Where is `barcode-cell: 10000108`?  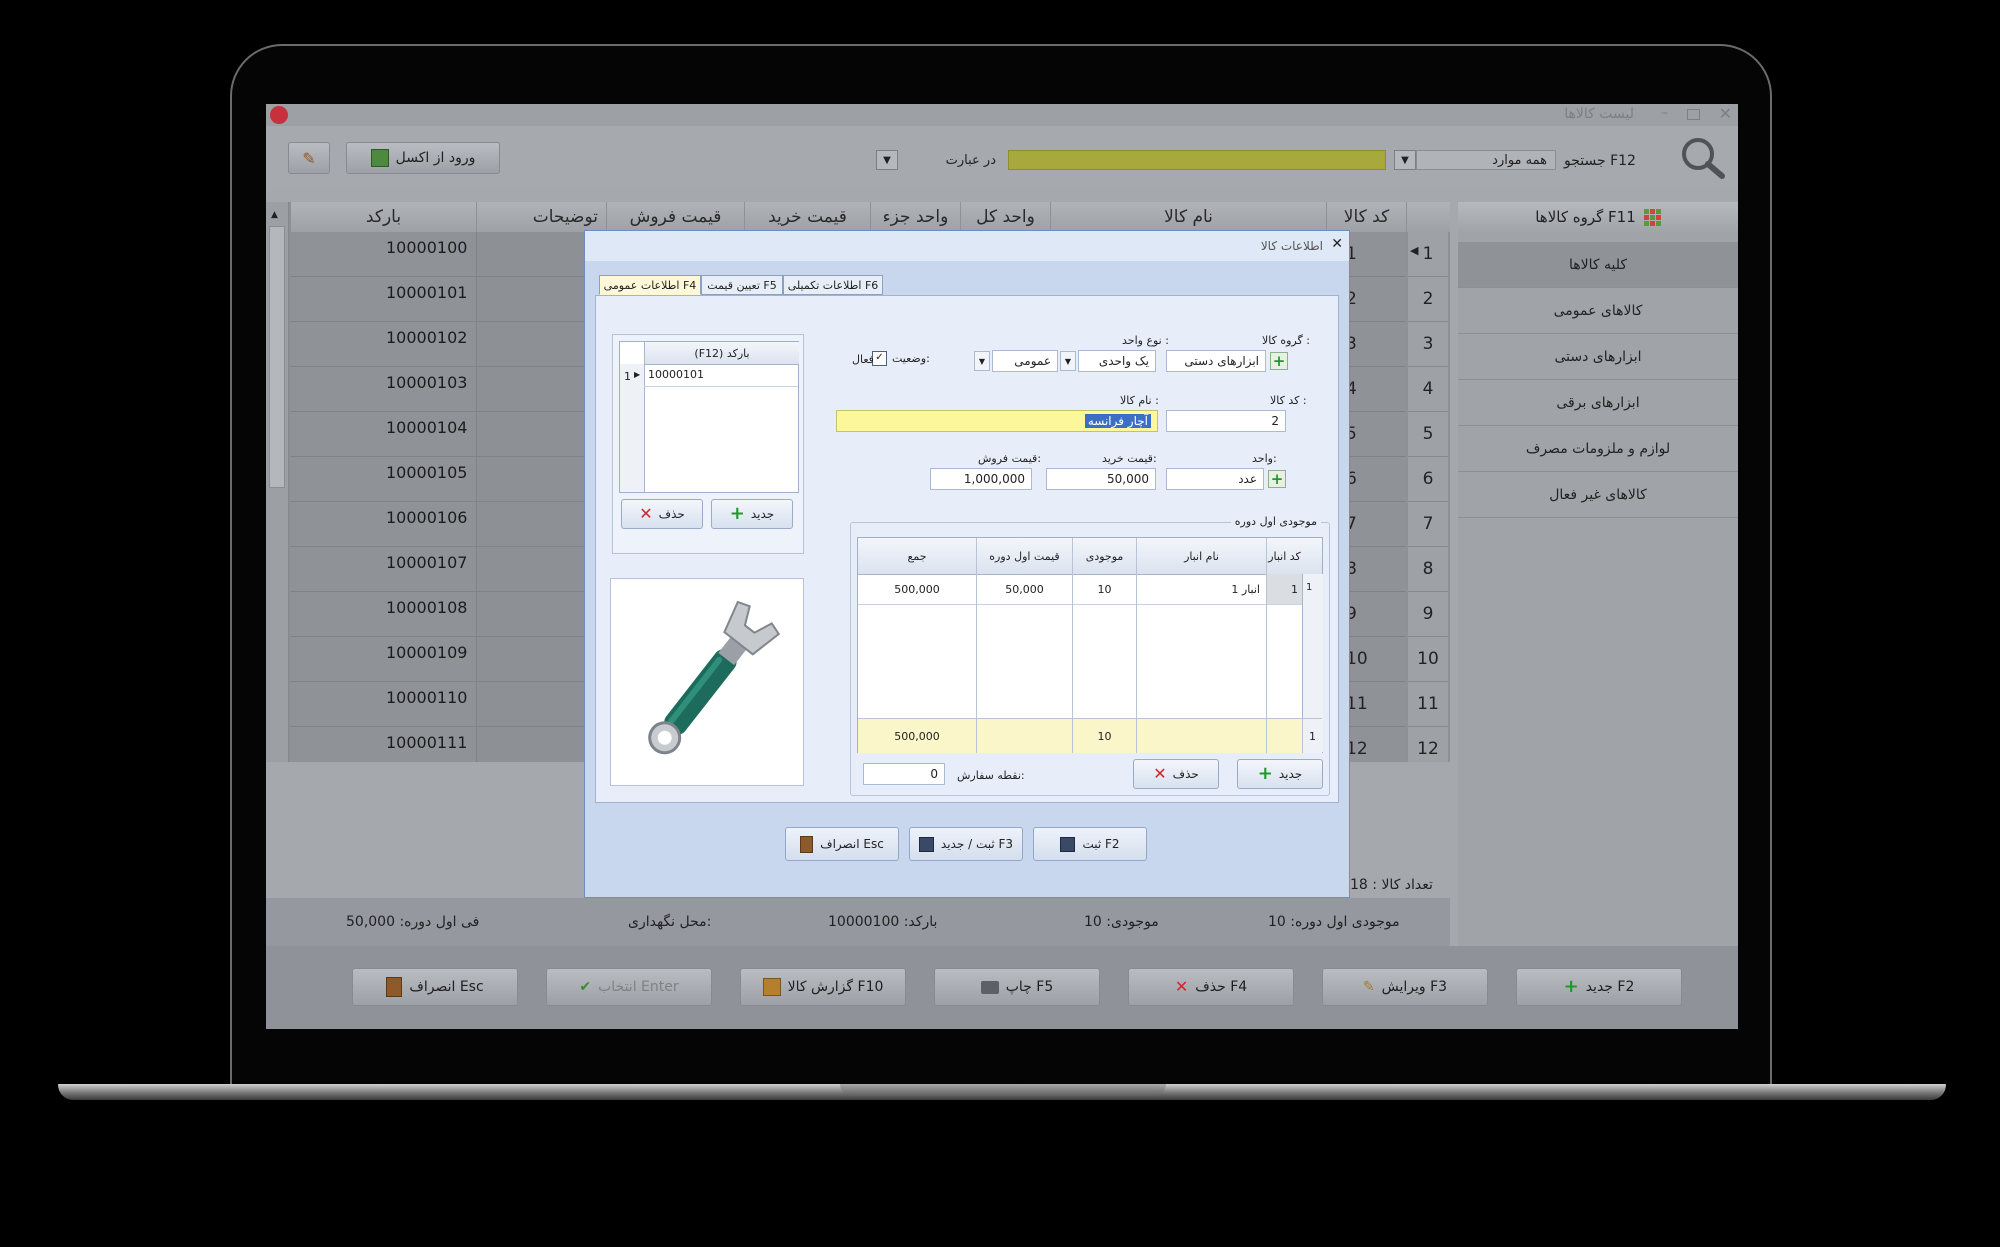
barcode-cell: 10000108 is located at coordinates (426, 607).